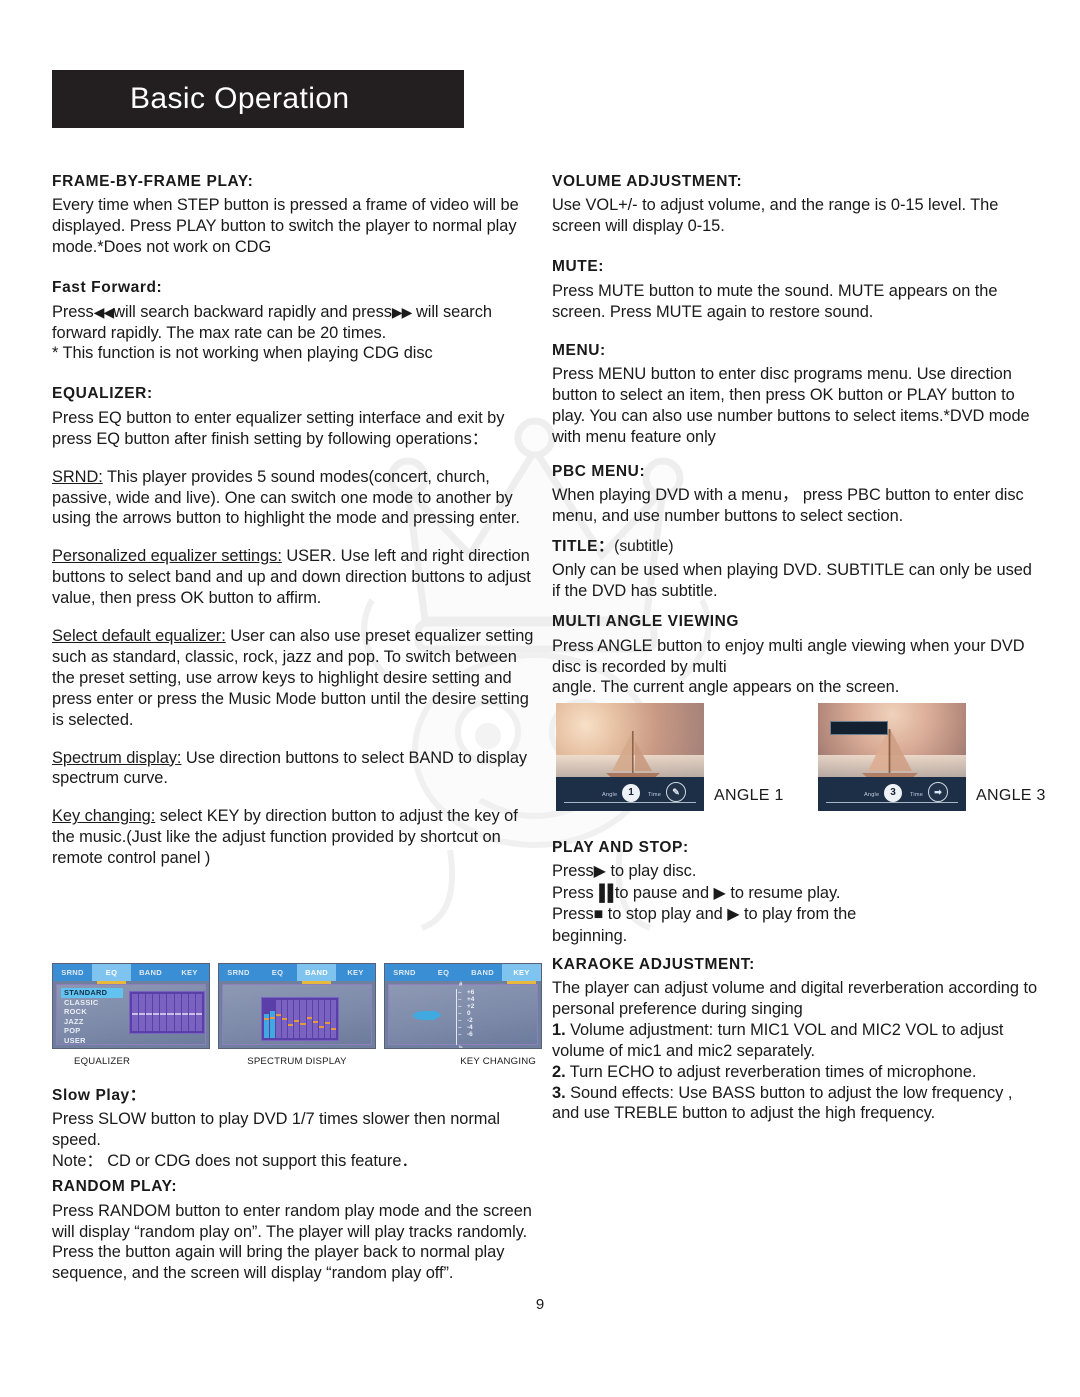  I want to click on key-pointer-icon, so click(427, 1015).